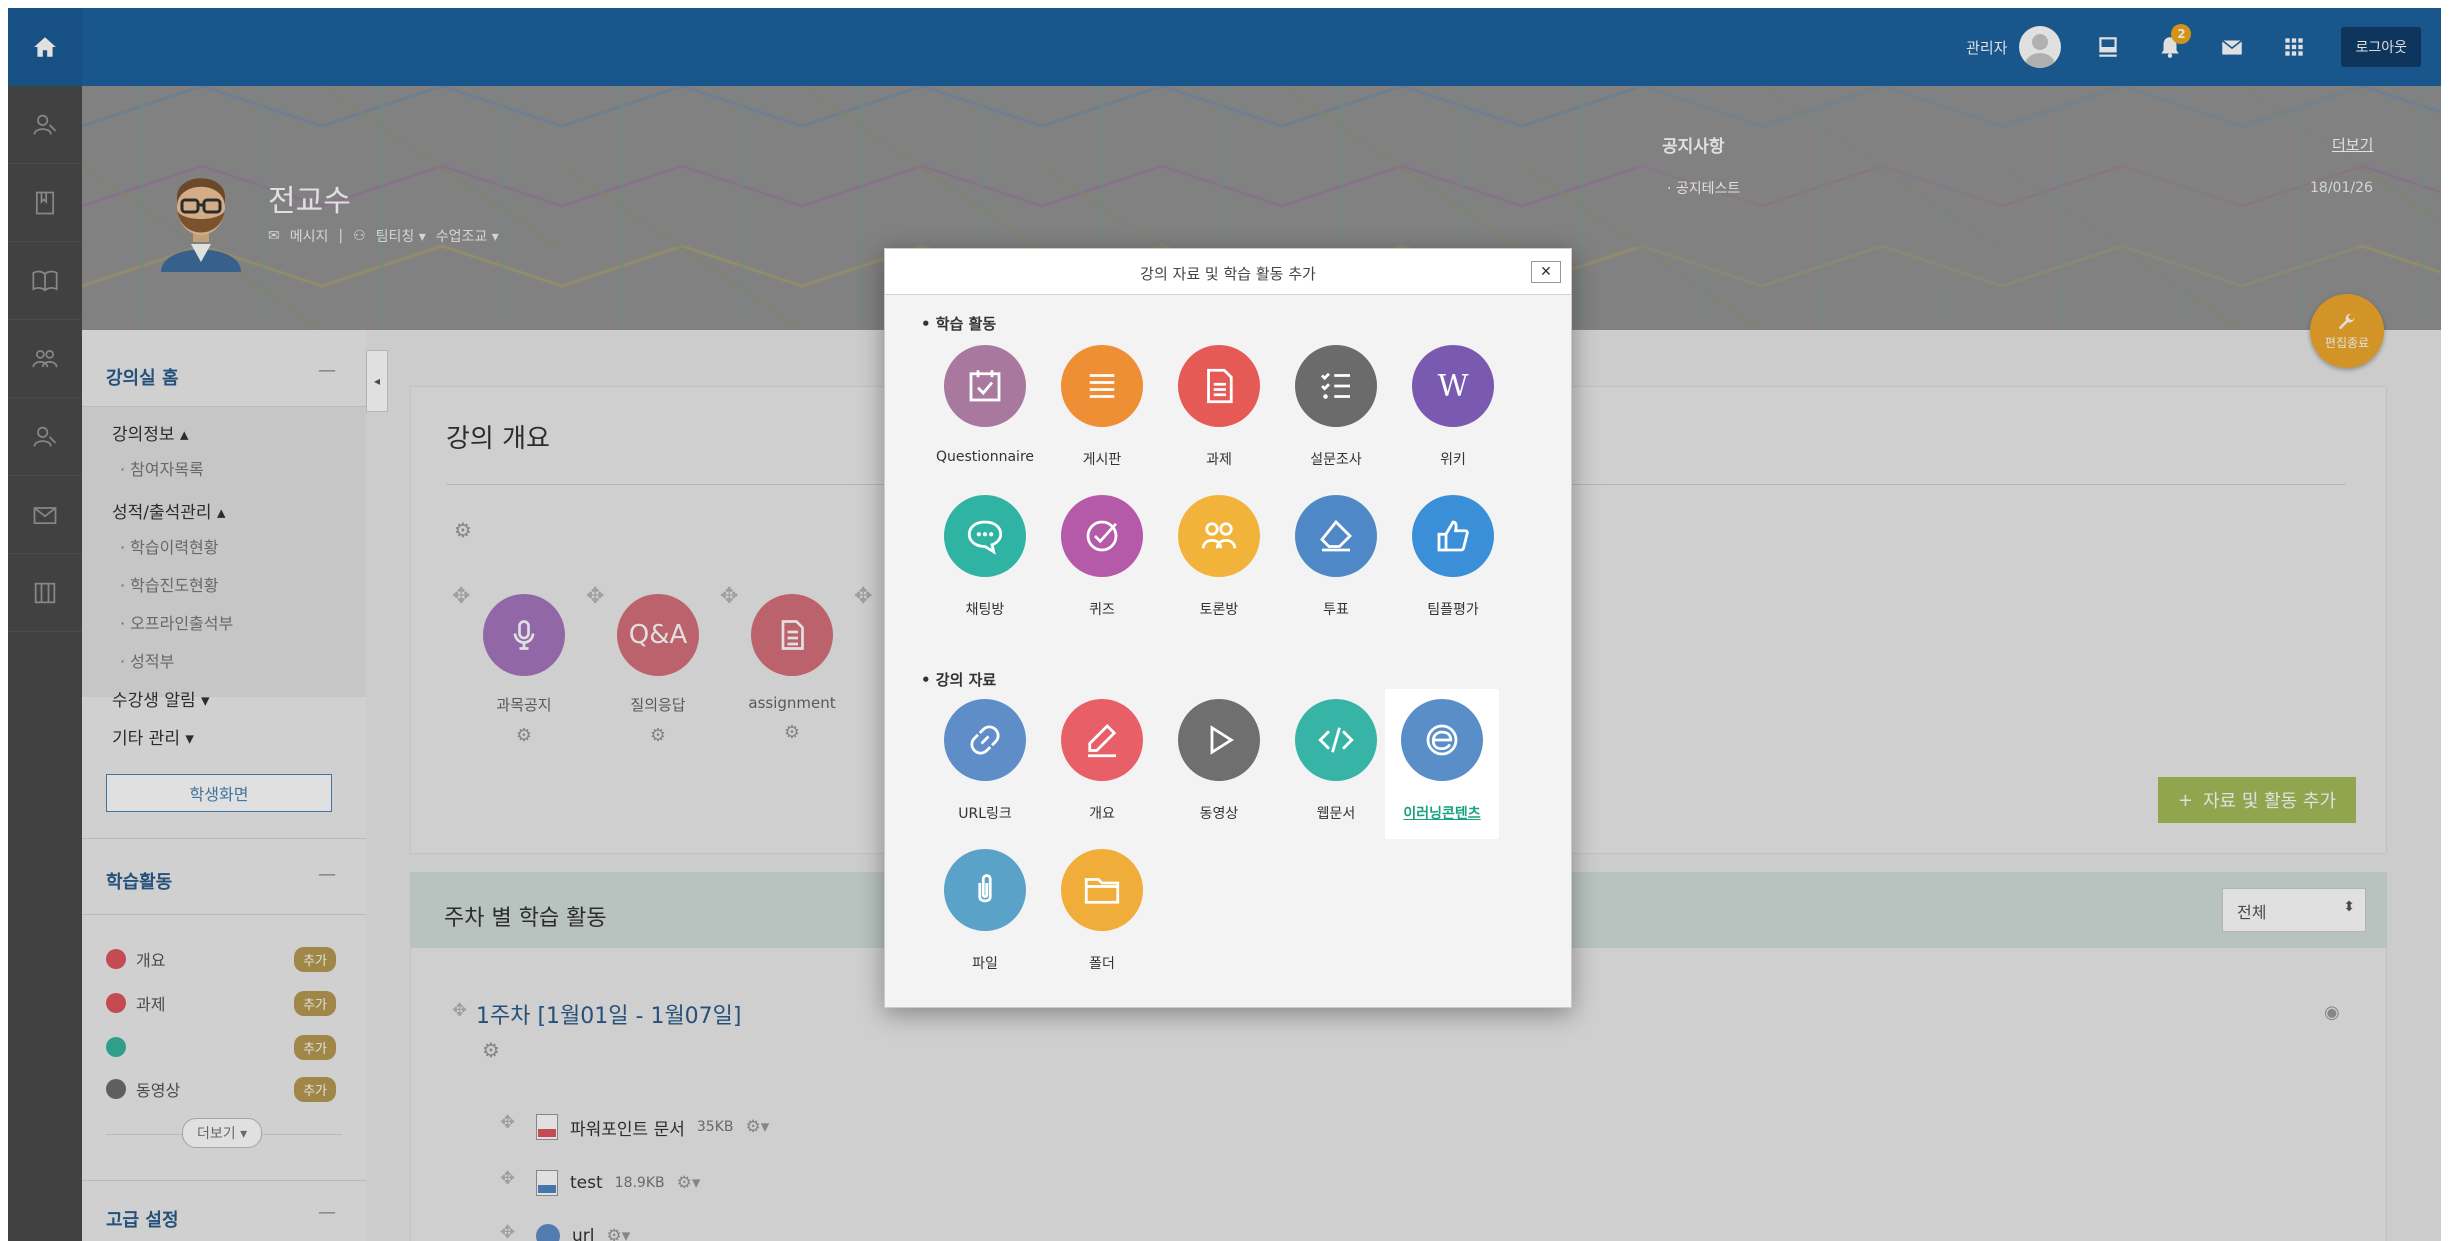 This screenshot has width=2449, height=1241. What do you see at coordinates (1453, 536) in the screenshot?
I see `thumbs-up-icon` at bounding box center [1453, 536].